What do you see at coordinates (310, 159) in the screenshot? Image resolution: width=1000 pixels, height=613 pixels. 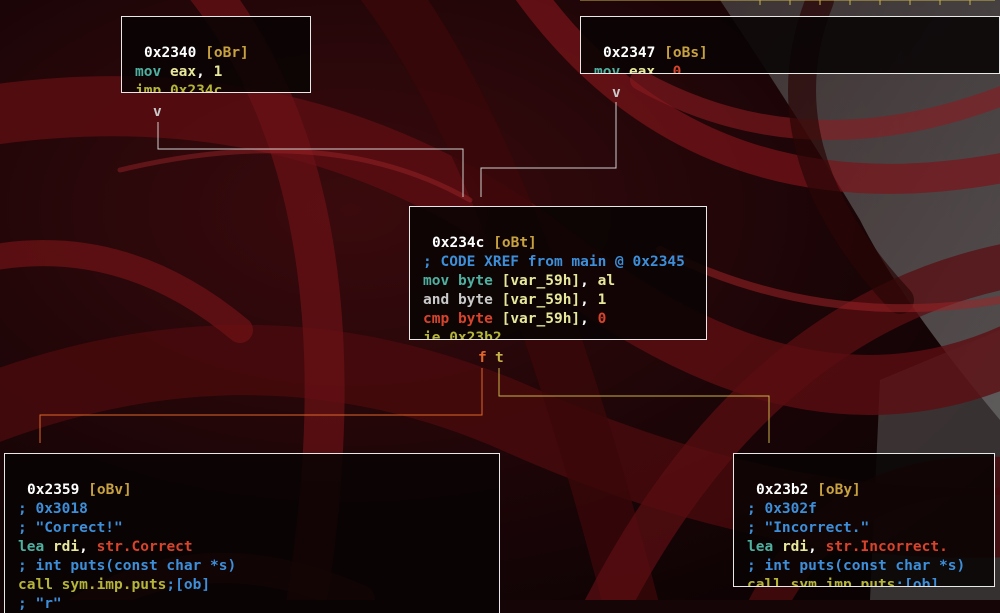 I see `edge-2340-to-234c` at bounding box center [310, 159].